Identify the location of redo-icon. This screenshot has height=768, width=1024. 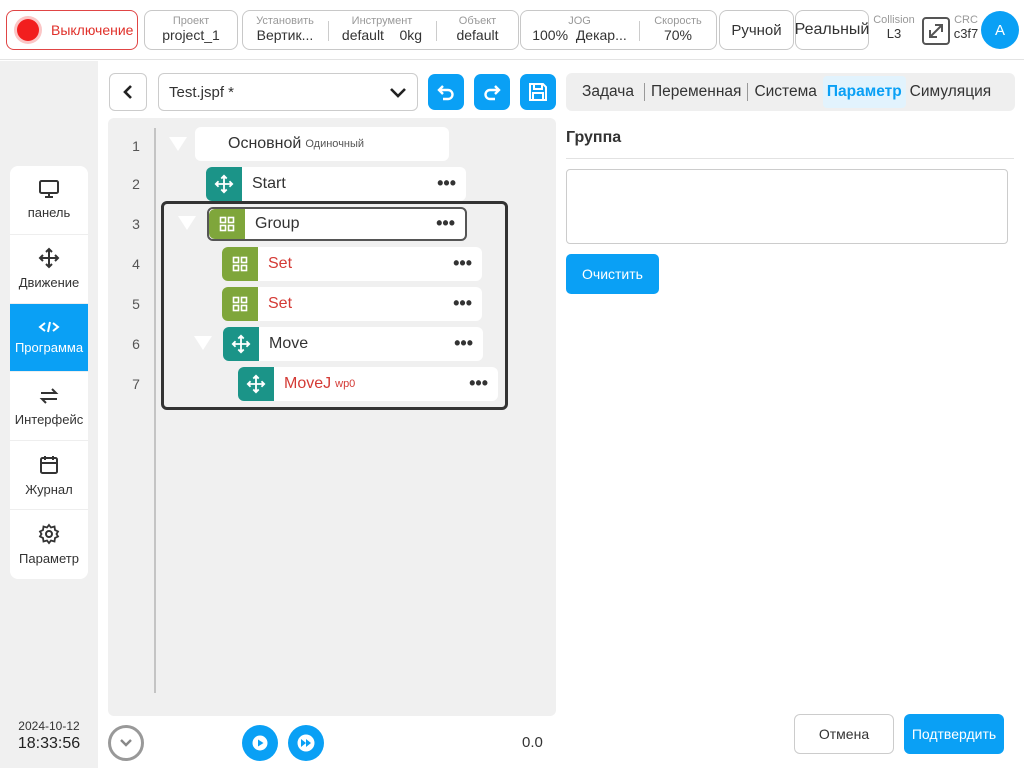
(492, 93).